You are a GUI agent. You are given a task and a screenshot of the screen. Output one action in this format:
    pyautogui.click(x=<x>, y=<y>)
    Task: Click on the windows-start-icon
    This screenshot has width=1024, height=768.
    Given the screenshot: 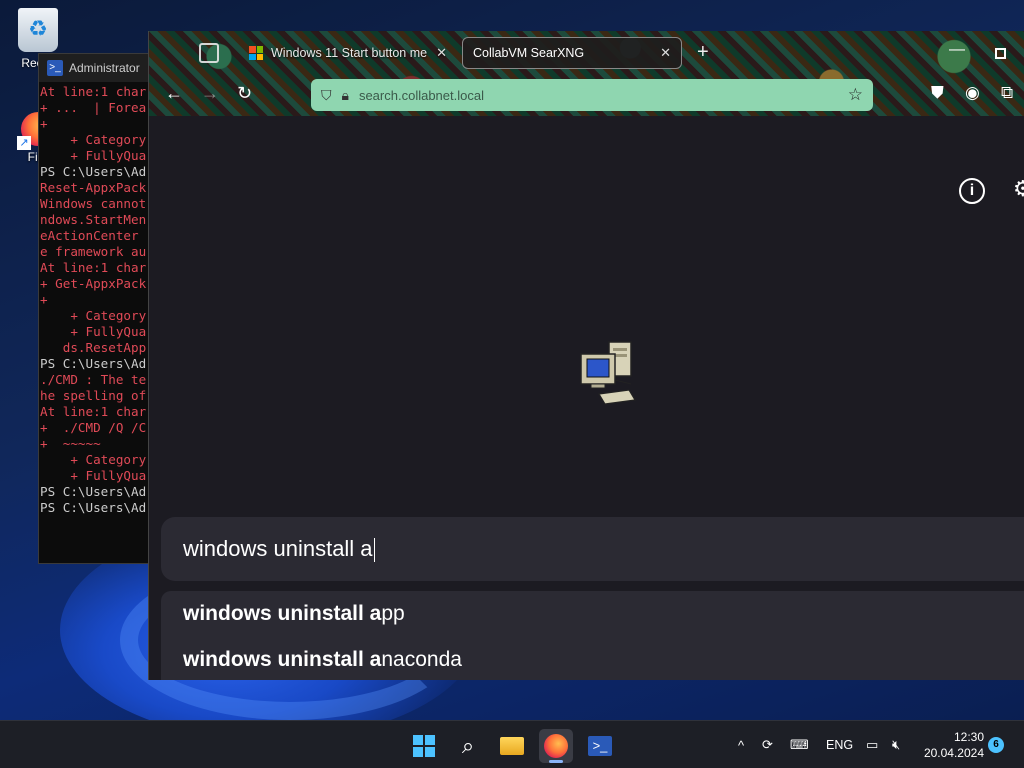 What is the action you would take?
    pyautogui.click(x=424, y=746)
    